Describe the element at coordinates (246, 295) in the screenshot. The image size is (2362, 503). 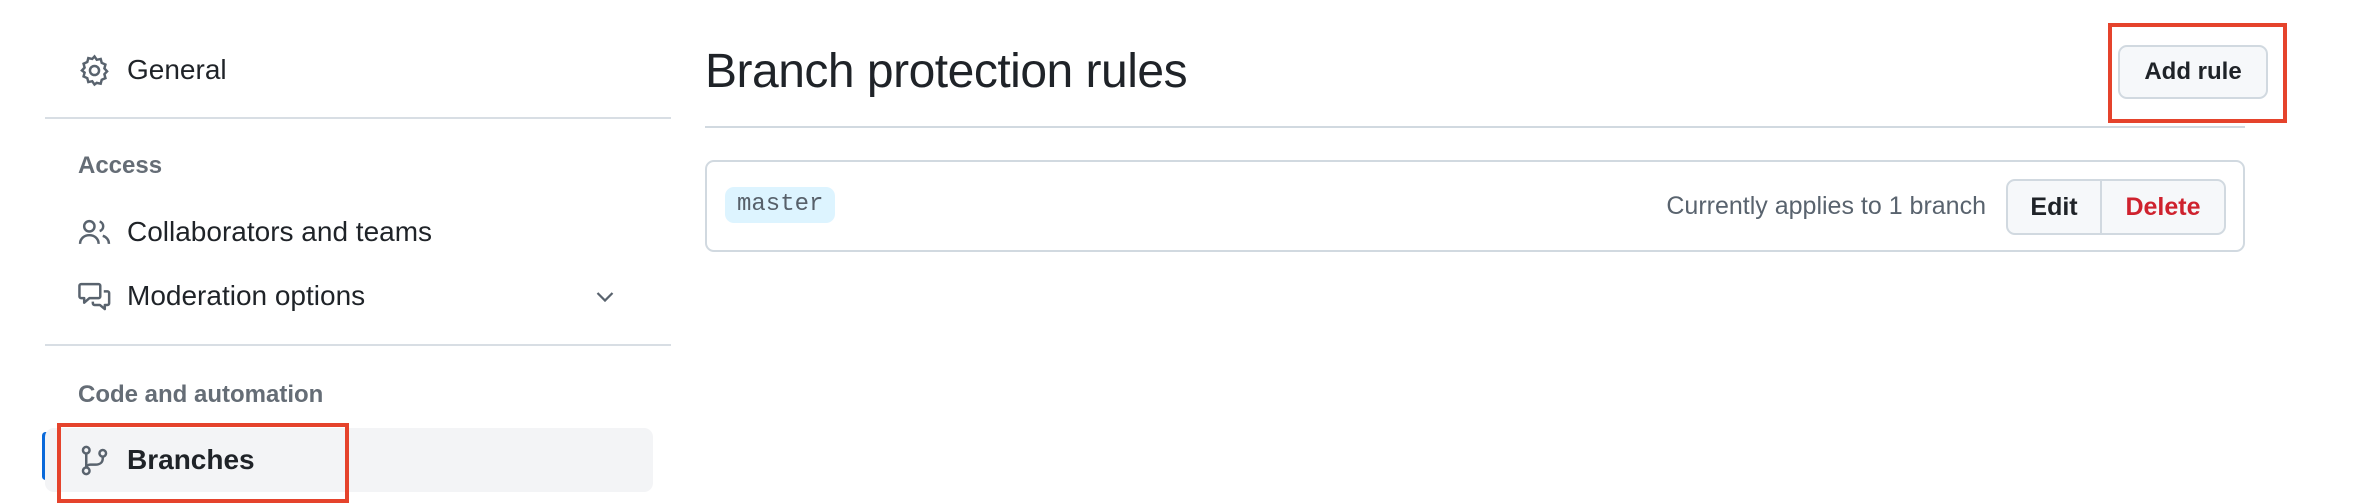
I see `sidebar-item-label: Moderation options` at that location.